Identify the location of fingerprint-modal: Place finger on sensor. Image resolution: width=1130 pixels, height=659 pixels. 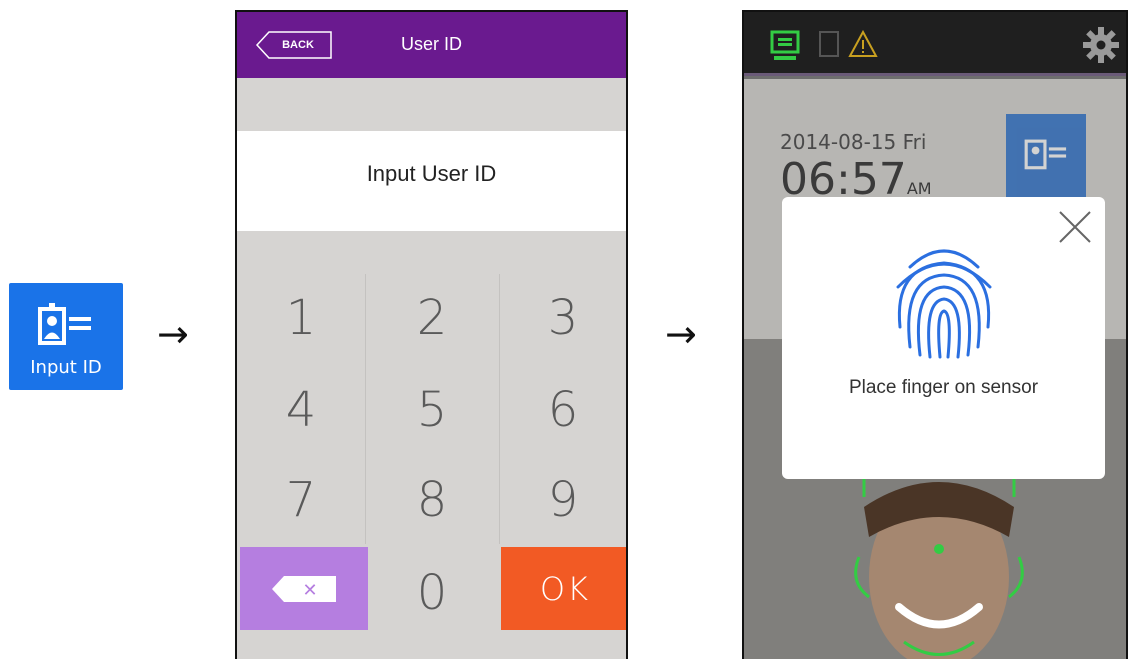
(943, 338).